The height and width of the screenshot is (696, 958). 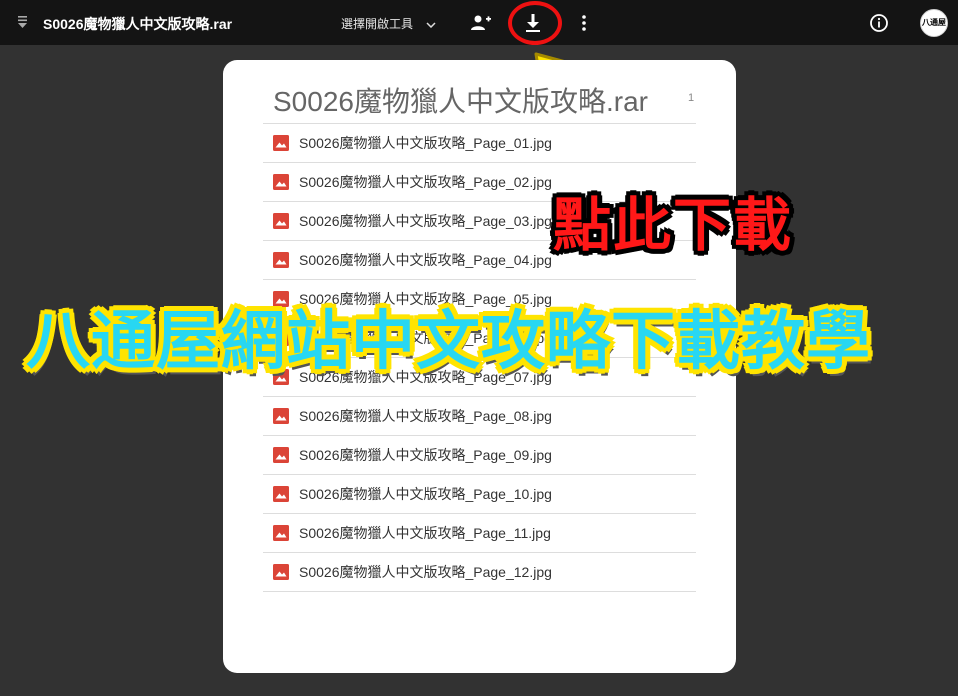 What do you see at coordinates (425, 455) in the screenshot?
I see `file-name: S0026魔物獵人中文版攻略_Page_09.jpg` at bounding box center [425, 455].